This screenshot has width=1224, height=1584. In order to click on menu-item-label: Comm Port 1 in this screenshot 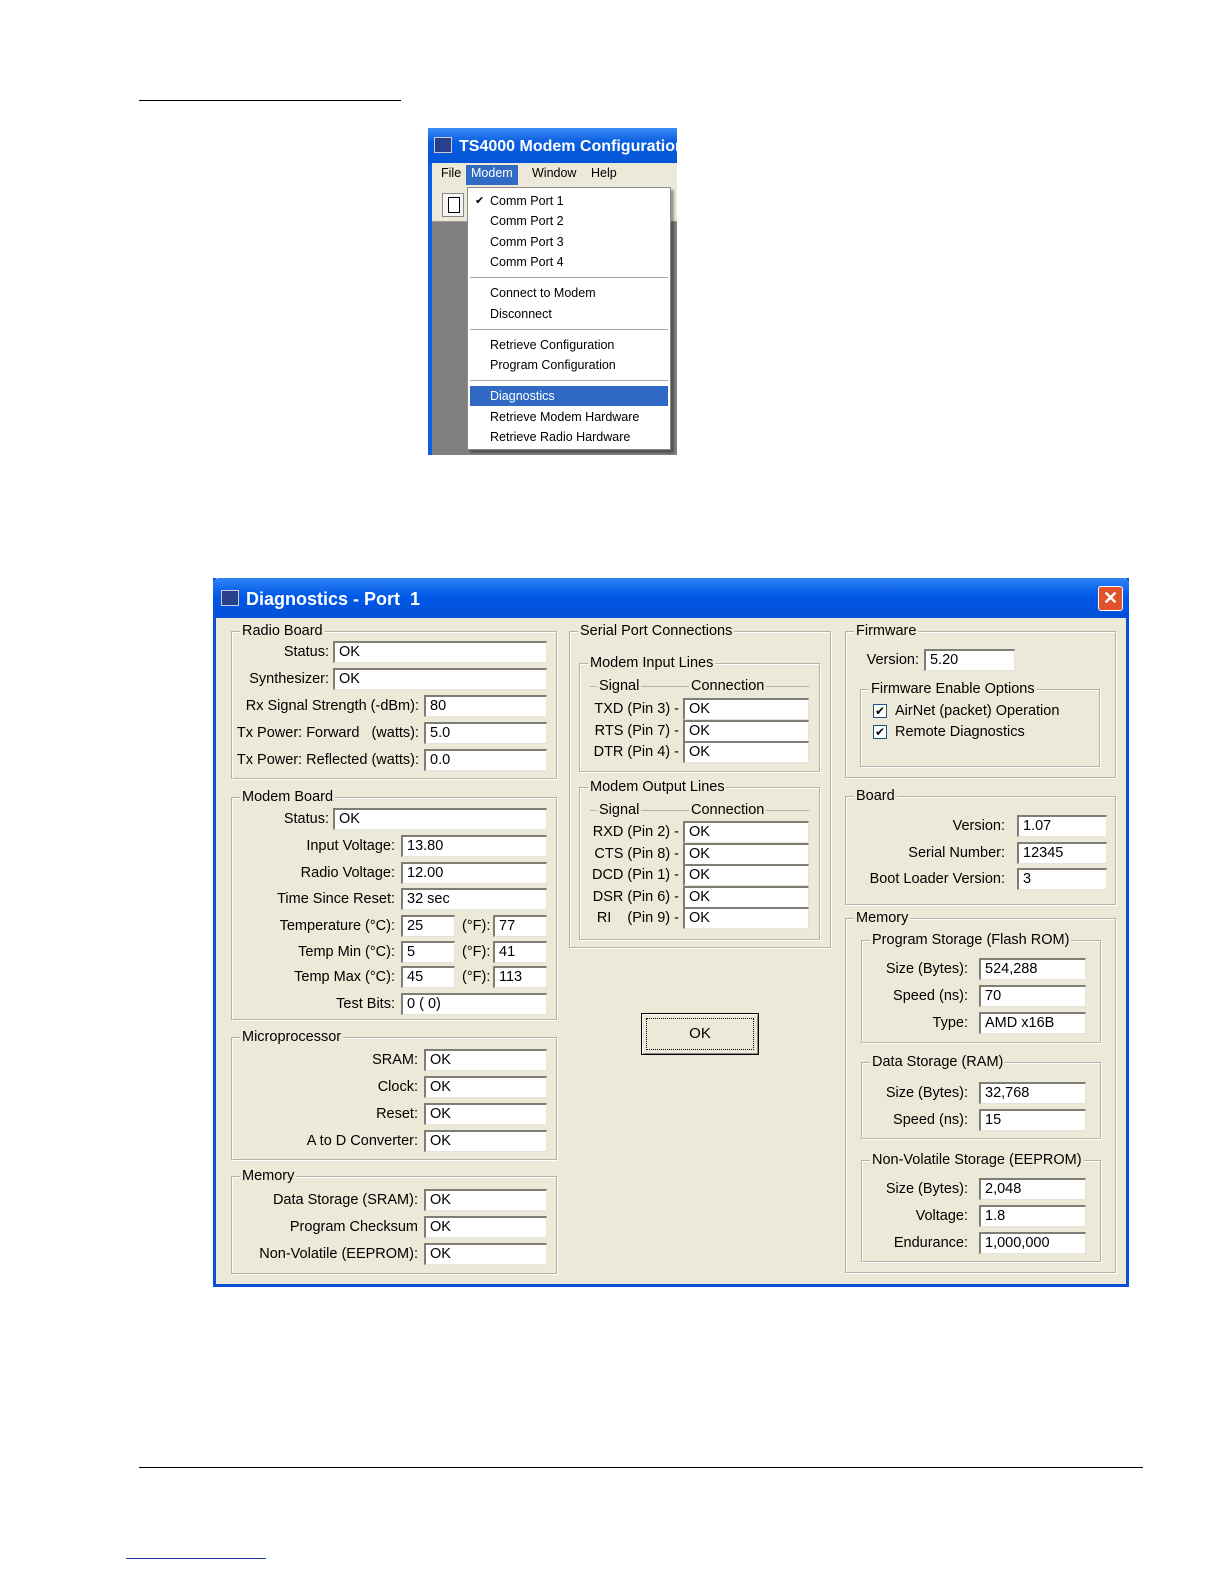, I will do `click(527, 201)`.